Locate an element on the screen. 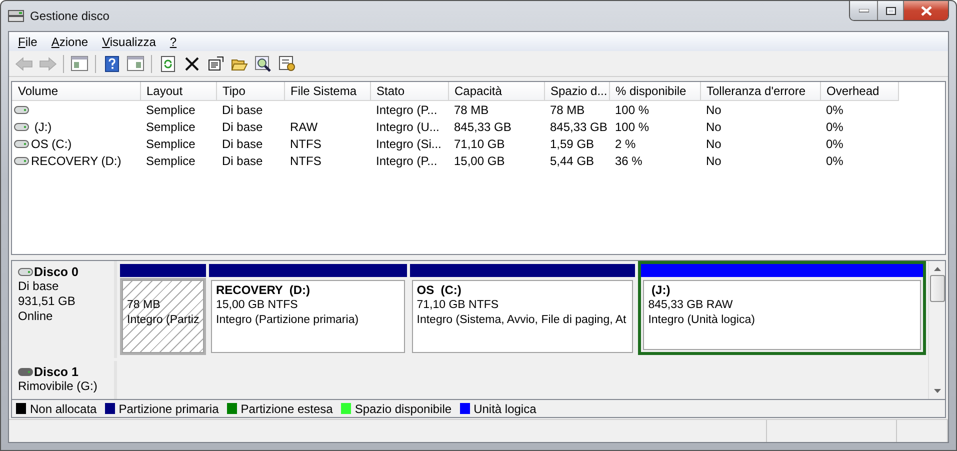 The height and width of the screenshot is (451, 957). volume-name: (J:) is located at coordinates (42, 127).